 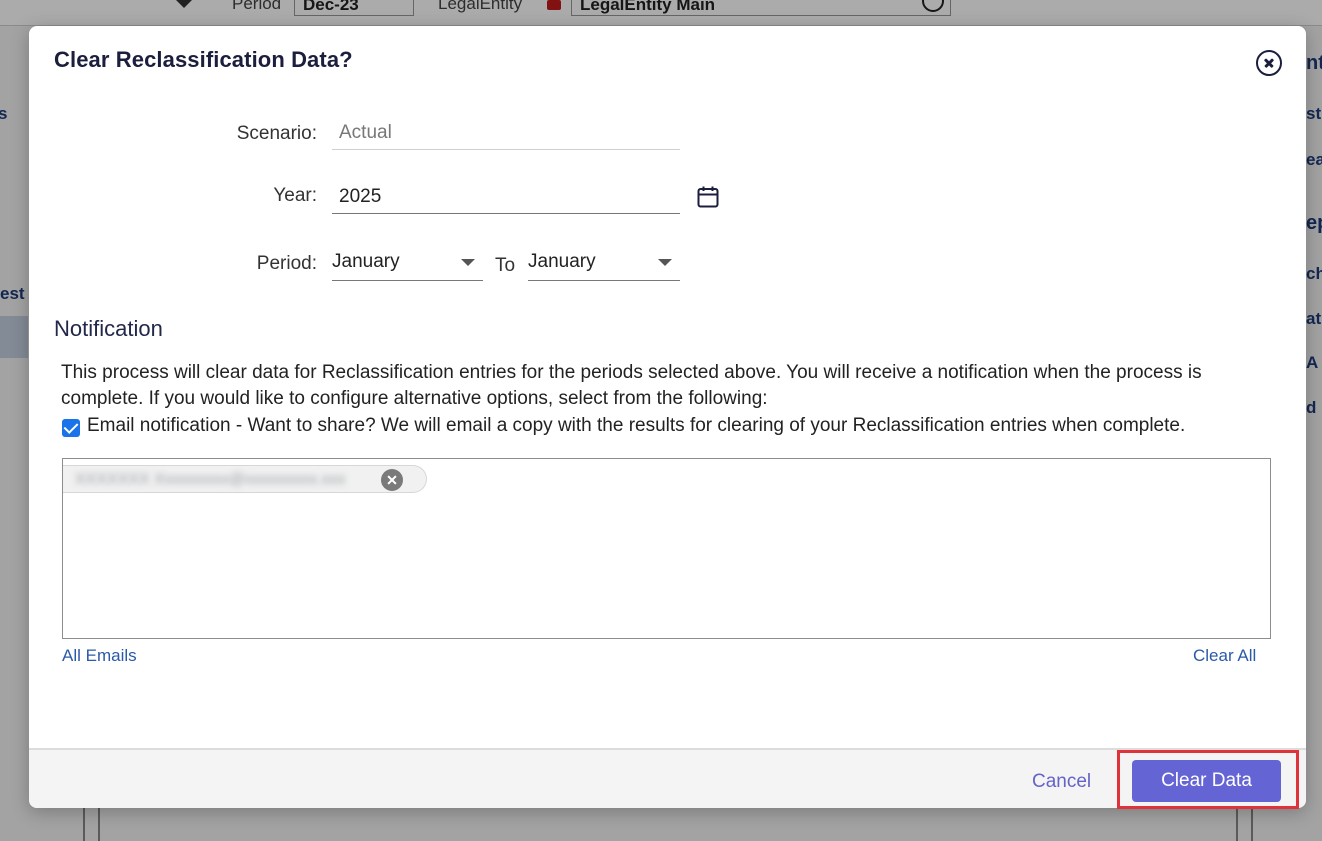 What do you see at coordinates (604, 265) in the screenshot?
I see `period-to-select: January` at bounding box center [604, 265].